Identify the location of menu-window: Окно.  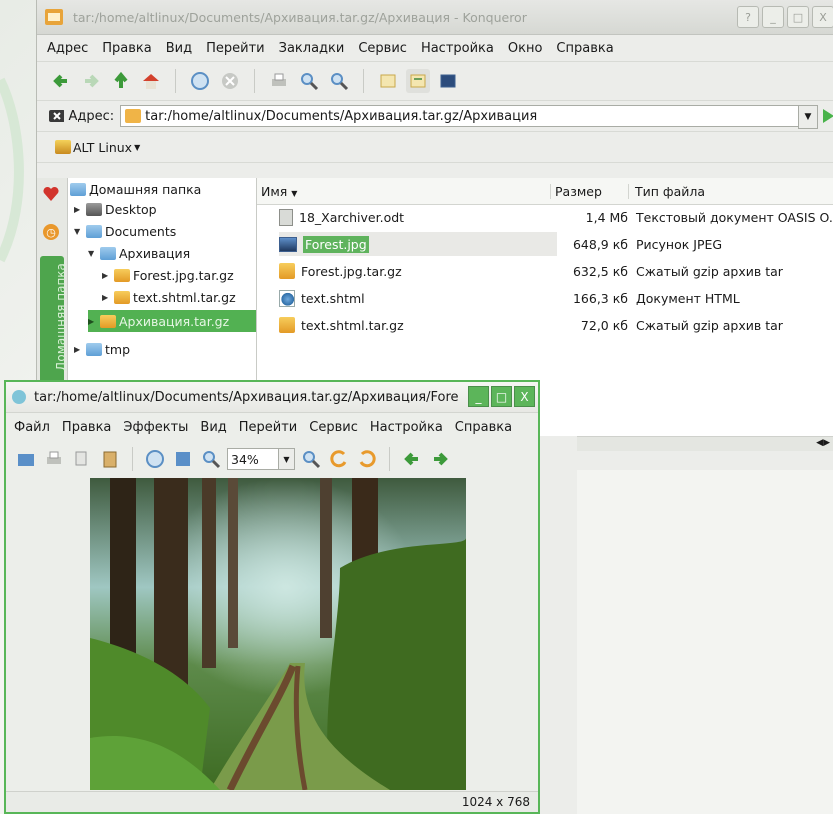
(525, 48).